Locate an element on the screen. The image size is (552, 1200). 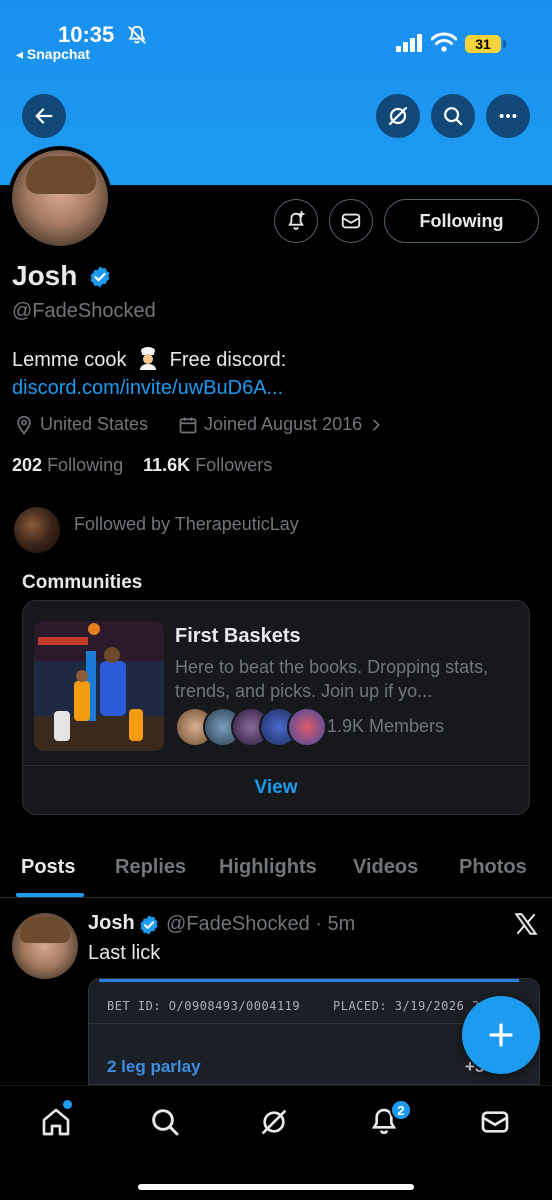
message-button is located at coordinates (351, 221).